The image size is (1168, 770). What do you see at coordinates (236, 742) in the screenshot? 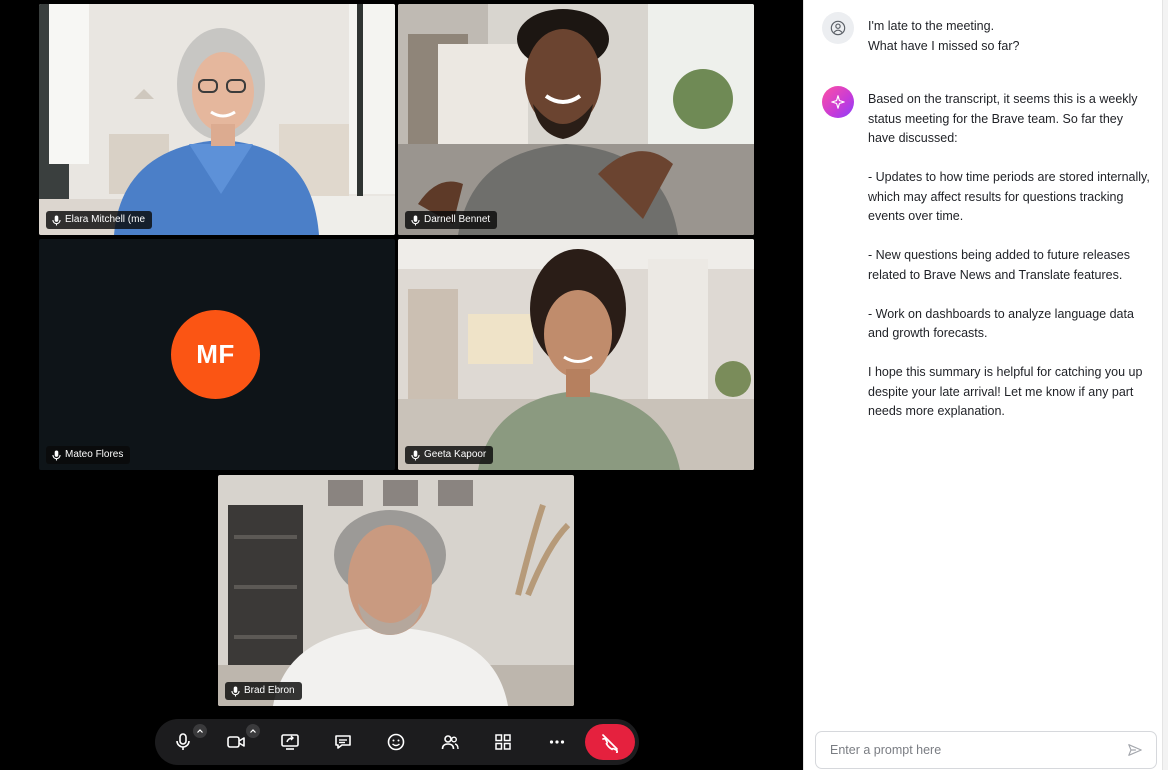
I see `camera-icon` at bounding box center [236, 742].